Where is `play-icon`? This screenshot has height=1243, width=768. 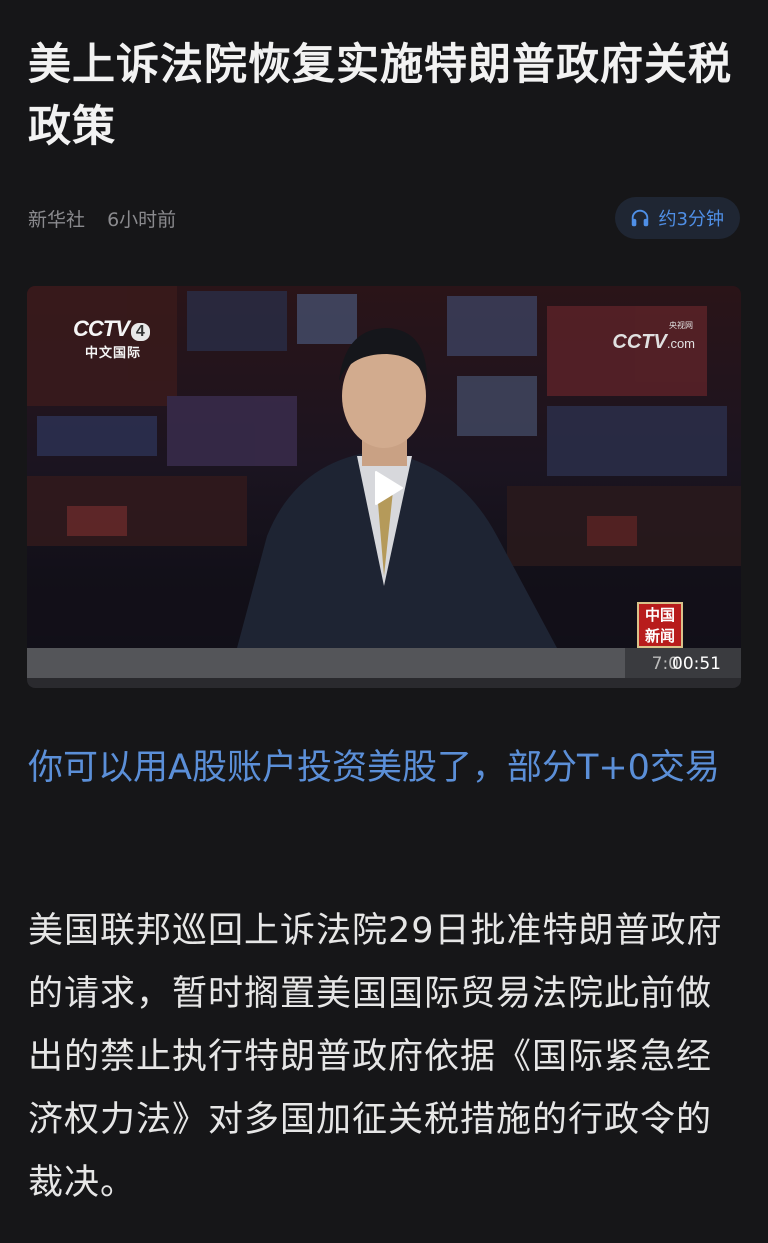
play-icon is located at coordinates (389, 488).